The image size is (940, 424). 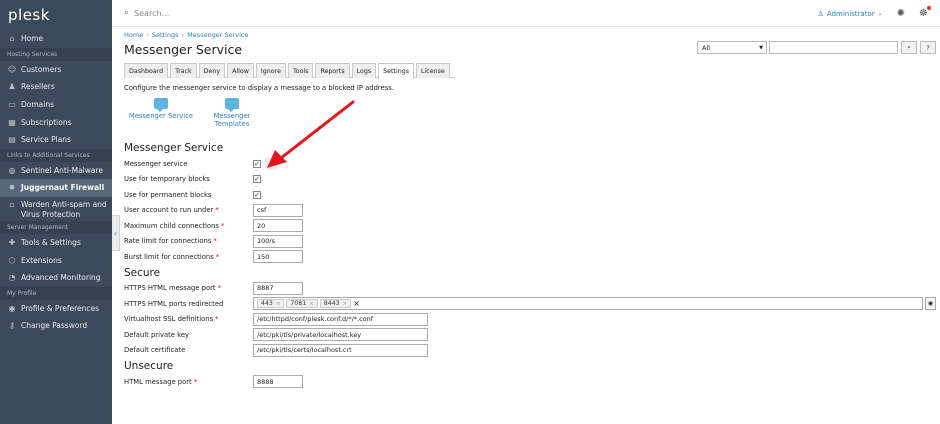 I want to click on filter-search-button: ⌕, so click(x=909, y=47).